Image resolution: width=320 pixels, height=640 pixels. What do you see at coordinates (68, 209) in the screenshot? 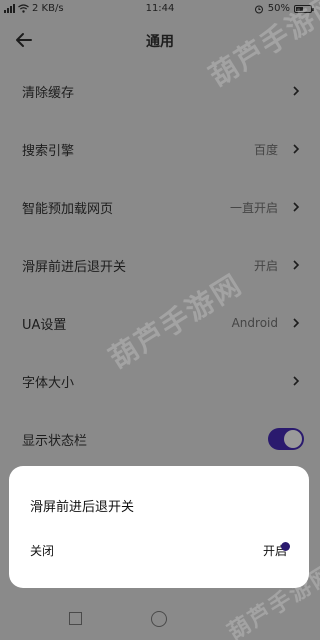
I see `setting-label: 智能预加载网页` at bounding box center [68, 209].